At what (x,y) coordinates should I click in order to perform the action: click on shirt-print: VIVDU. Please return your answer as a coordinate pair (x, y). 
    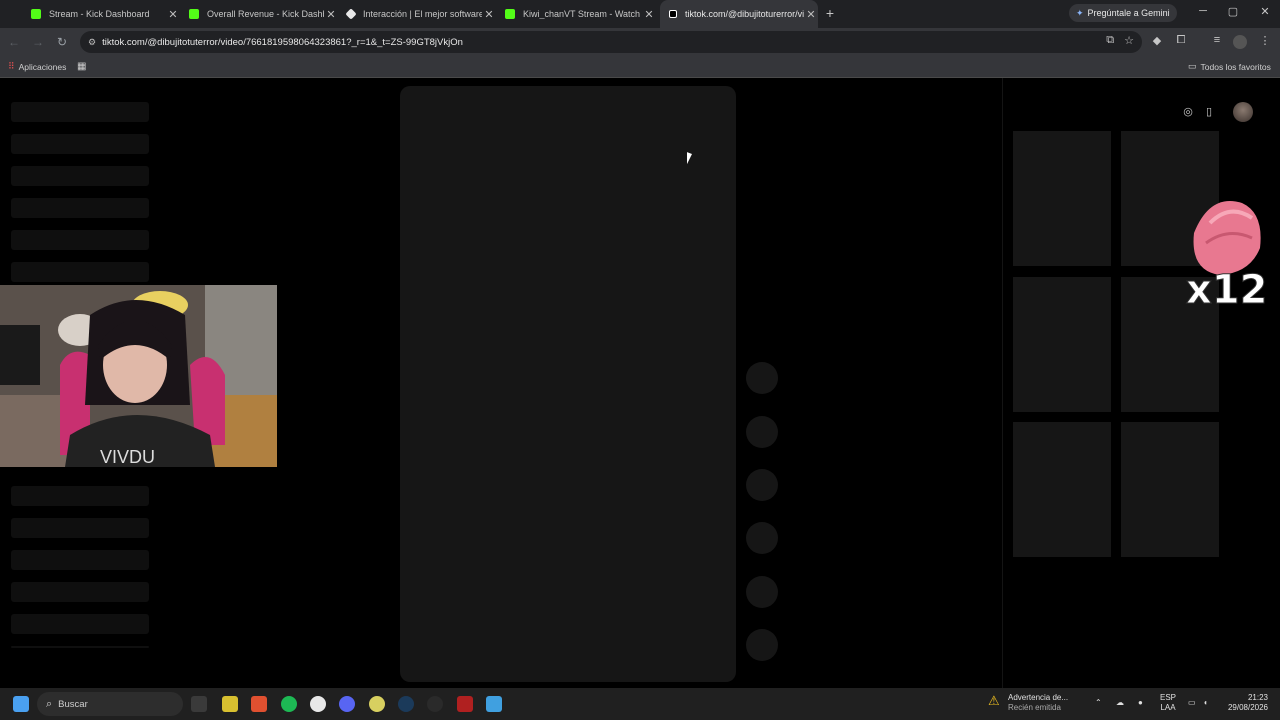
    Looking at the image, I should click on (127, 457).